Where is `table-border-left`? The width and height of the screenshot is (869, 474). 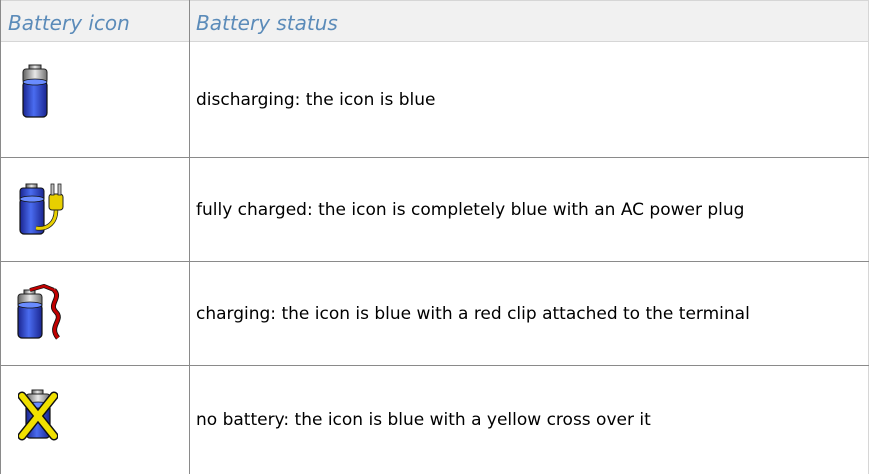 table-border-left is located at coordinates (0, 237).